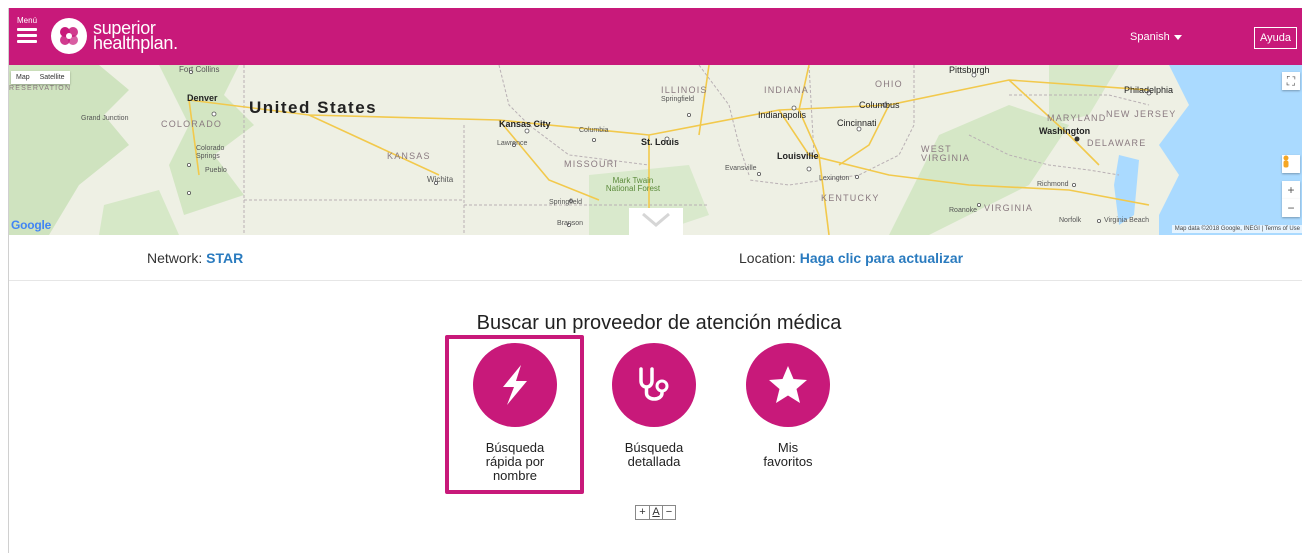 Image resolution: width=1302 pixels, height=553 pixels. I want to click on map-label-fort-collins: Fort Collins, so click(199, 69).